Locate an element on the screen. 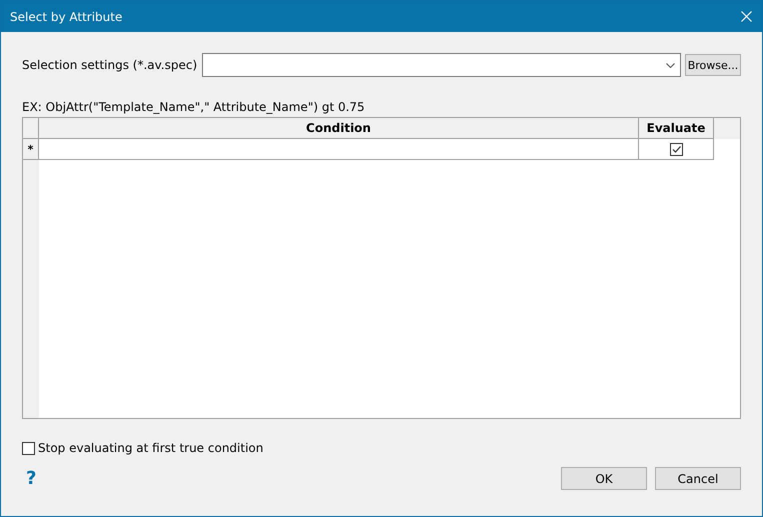 The height and width of the screenshot is (517, 763). stop-evaluating-label: Stop evaluating at first true condition is located at coordinates (151, 448).